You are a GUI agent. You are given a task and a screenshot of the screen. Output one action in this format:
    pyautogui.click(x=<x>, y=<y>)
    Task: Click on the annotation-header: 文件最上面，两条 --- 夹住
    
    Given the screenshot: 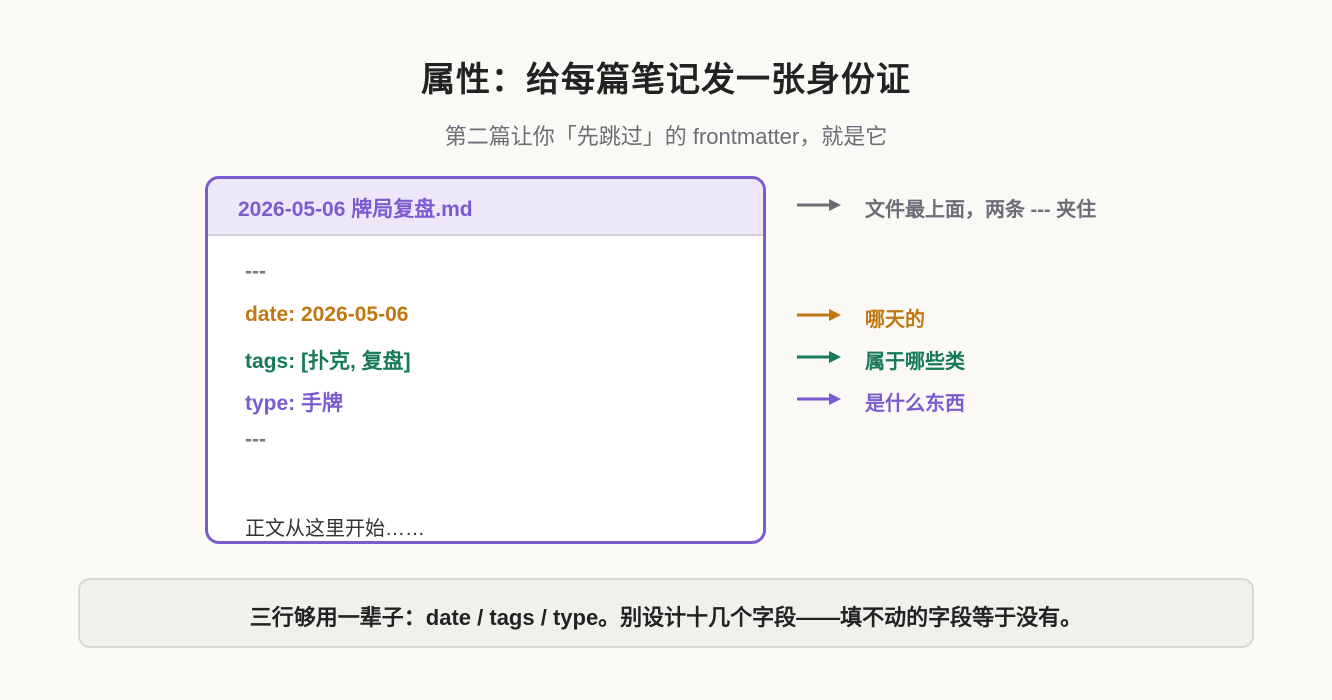 What is the action you would take?
    pyautogui.click(x=981, y=210)
    